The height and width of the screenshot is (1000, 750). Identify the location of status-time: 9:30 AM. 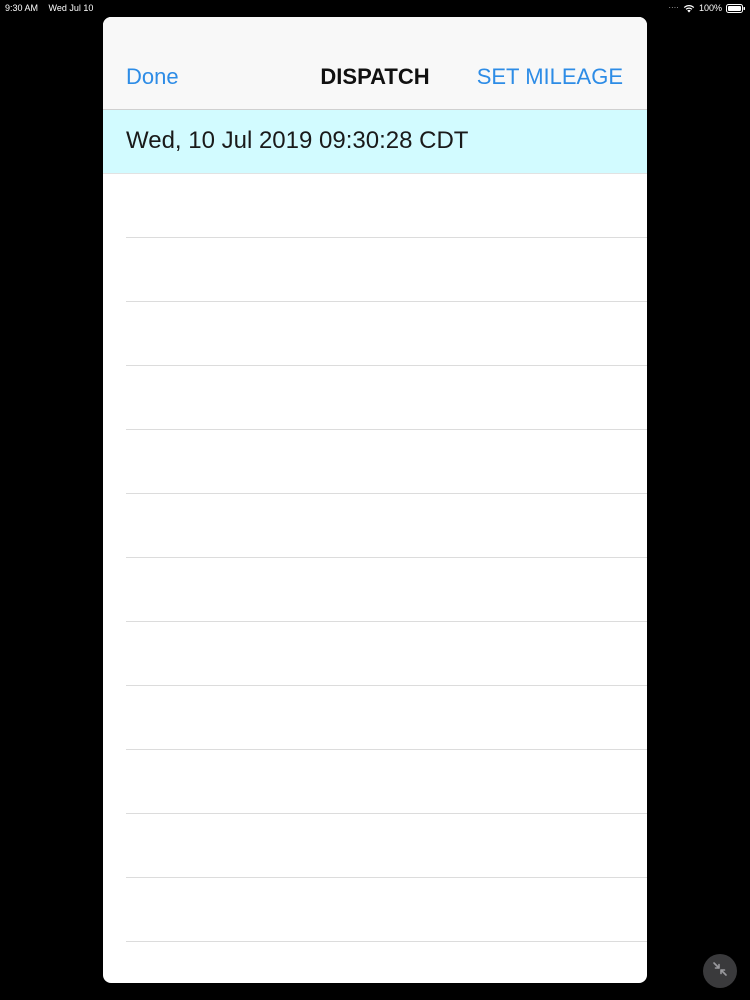
(22, 8).